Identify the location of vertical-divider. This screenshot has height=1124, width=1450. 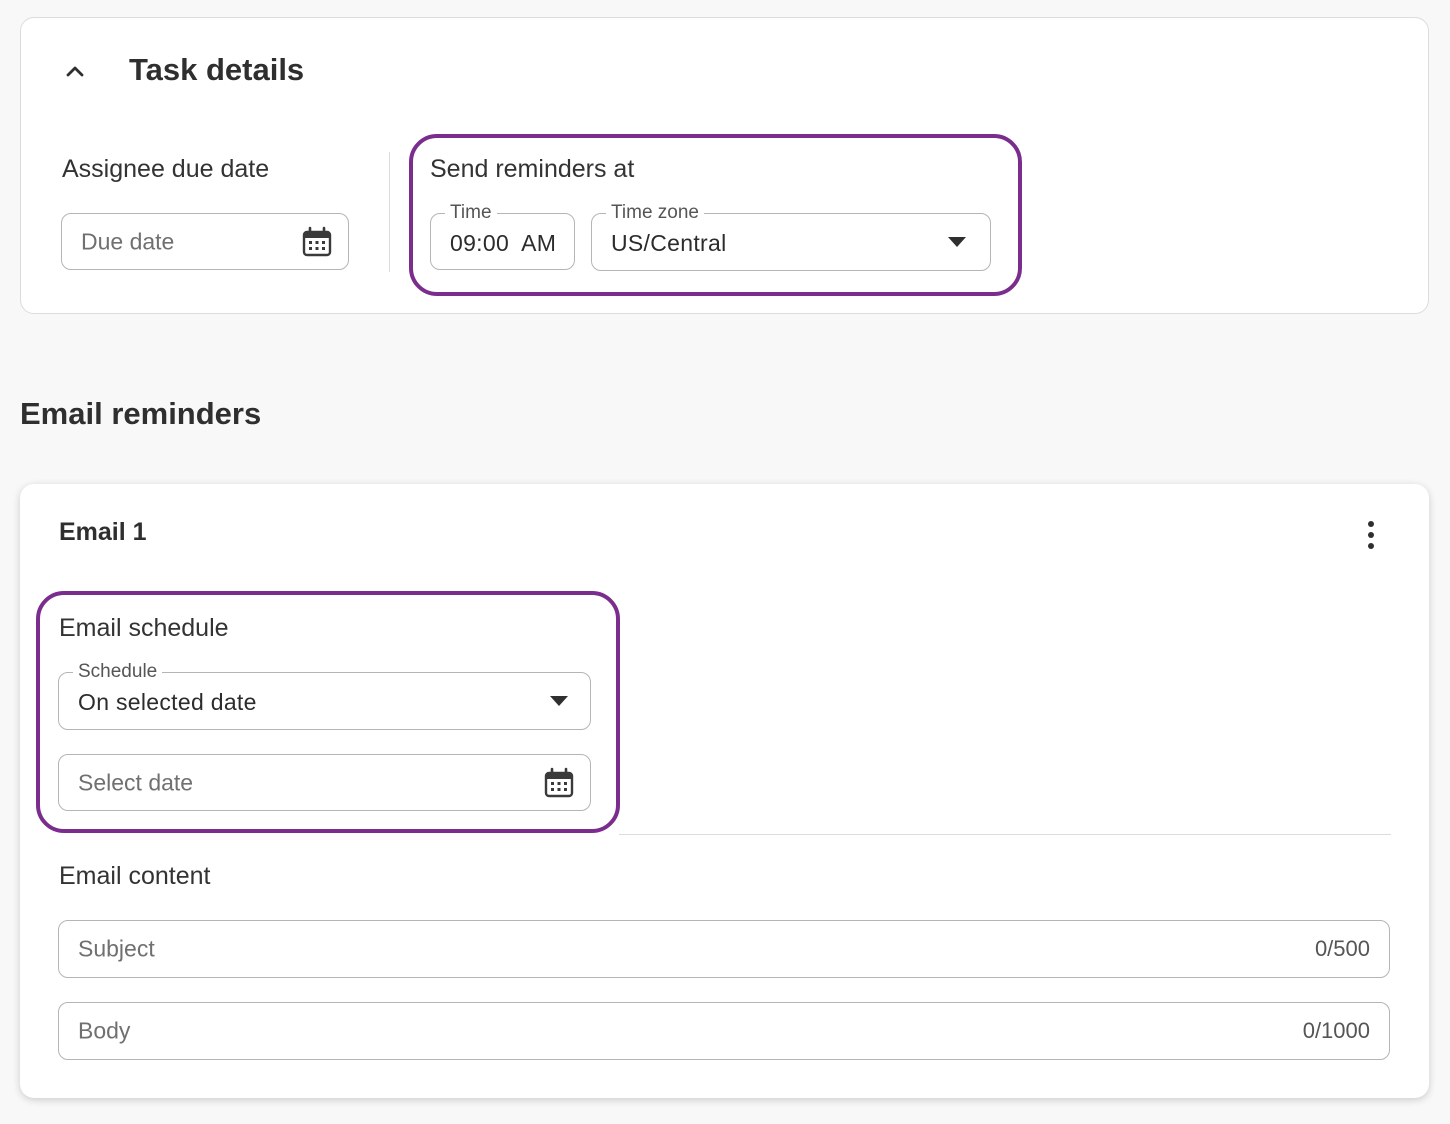
(389, 212).